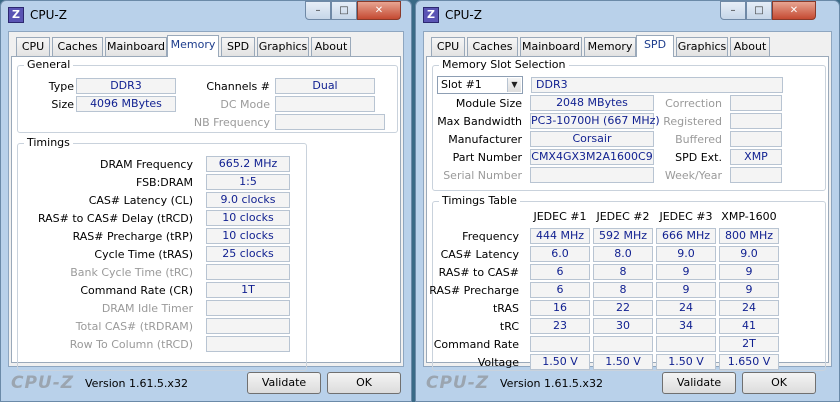 This screenshot has height=402, width=840. I want to click on table-cell: 6.0, so click(560, 254).